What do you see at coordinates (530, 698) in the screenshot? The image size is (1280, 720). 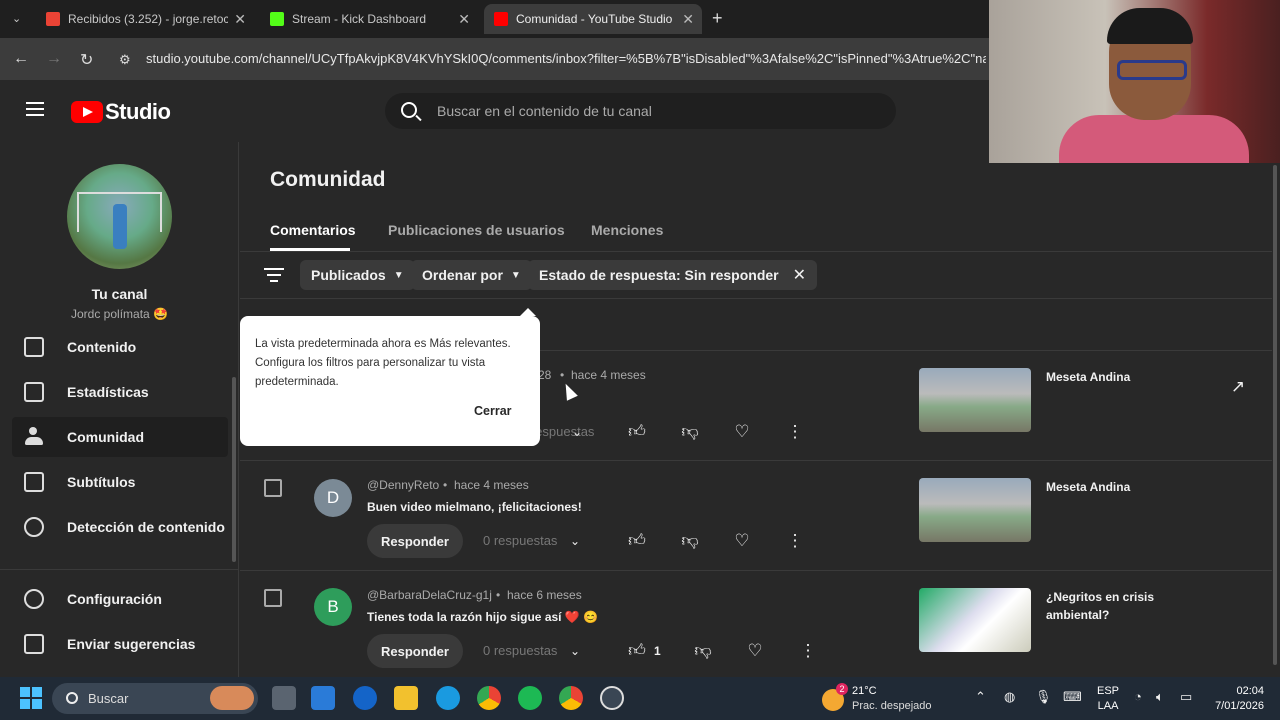 I see `spotify-icon` at bounding box center [530, 698].